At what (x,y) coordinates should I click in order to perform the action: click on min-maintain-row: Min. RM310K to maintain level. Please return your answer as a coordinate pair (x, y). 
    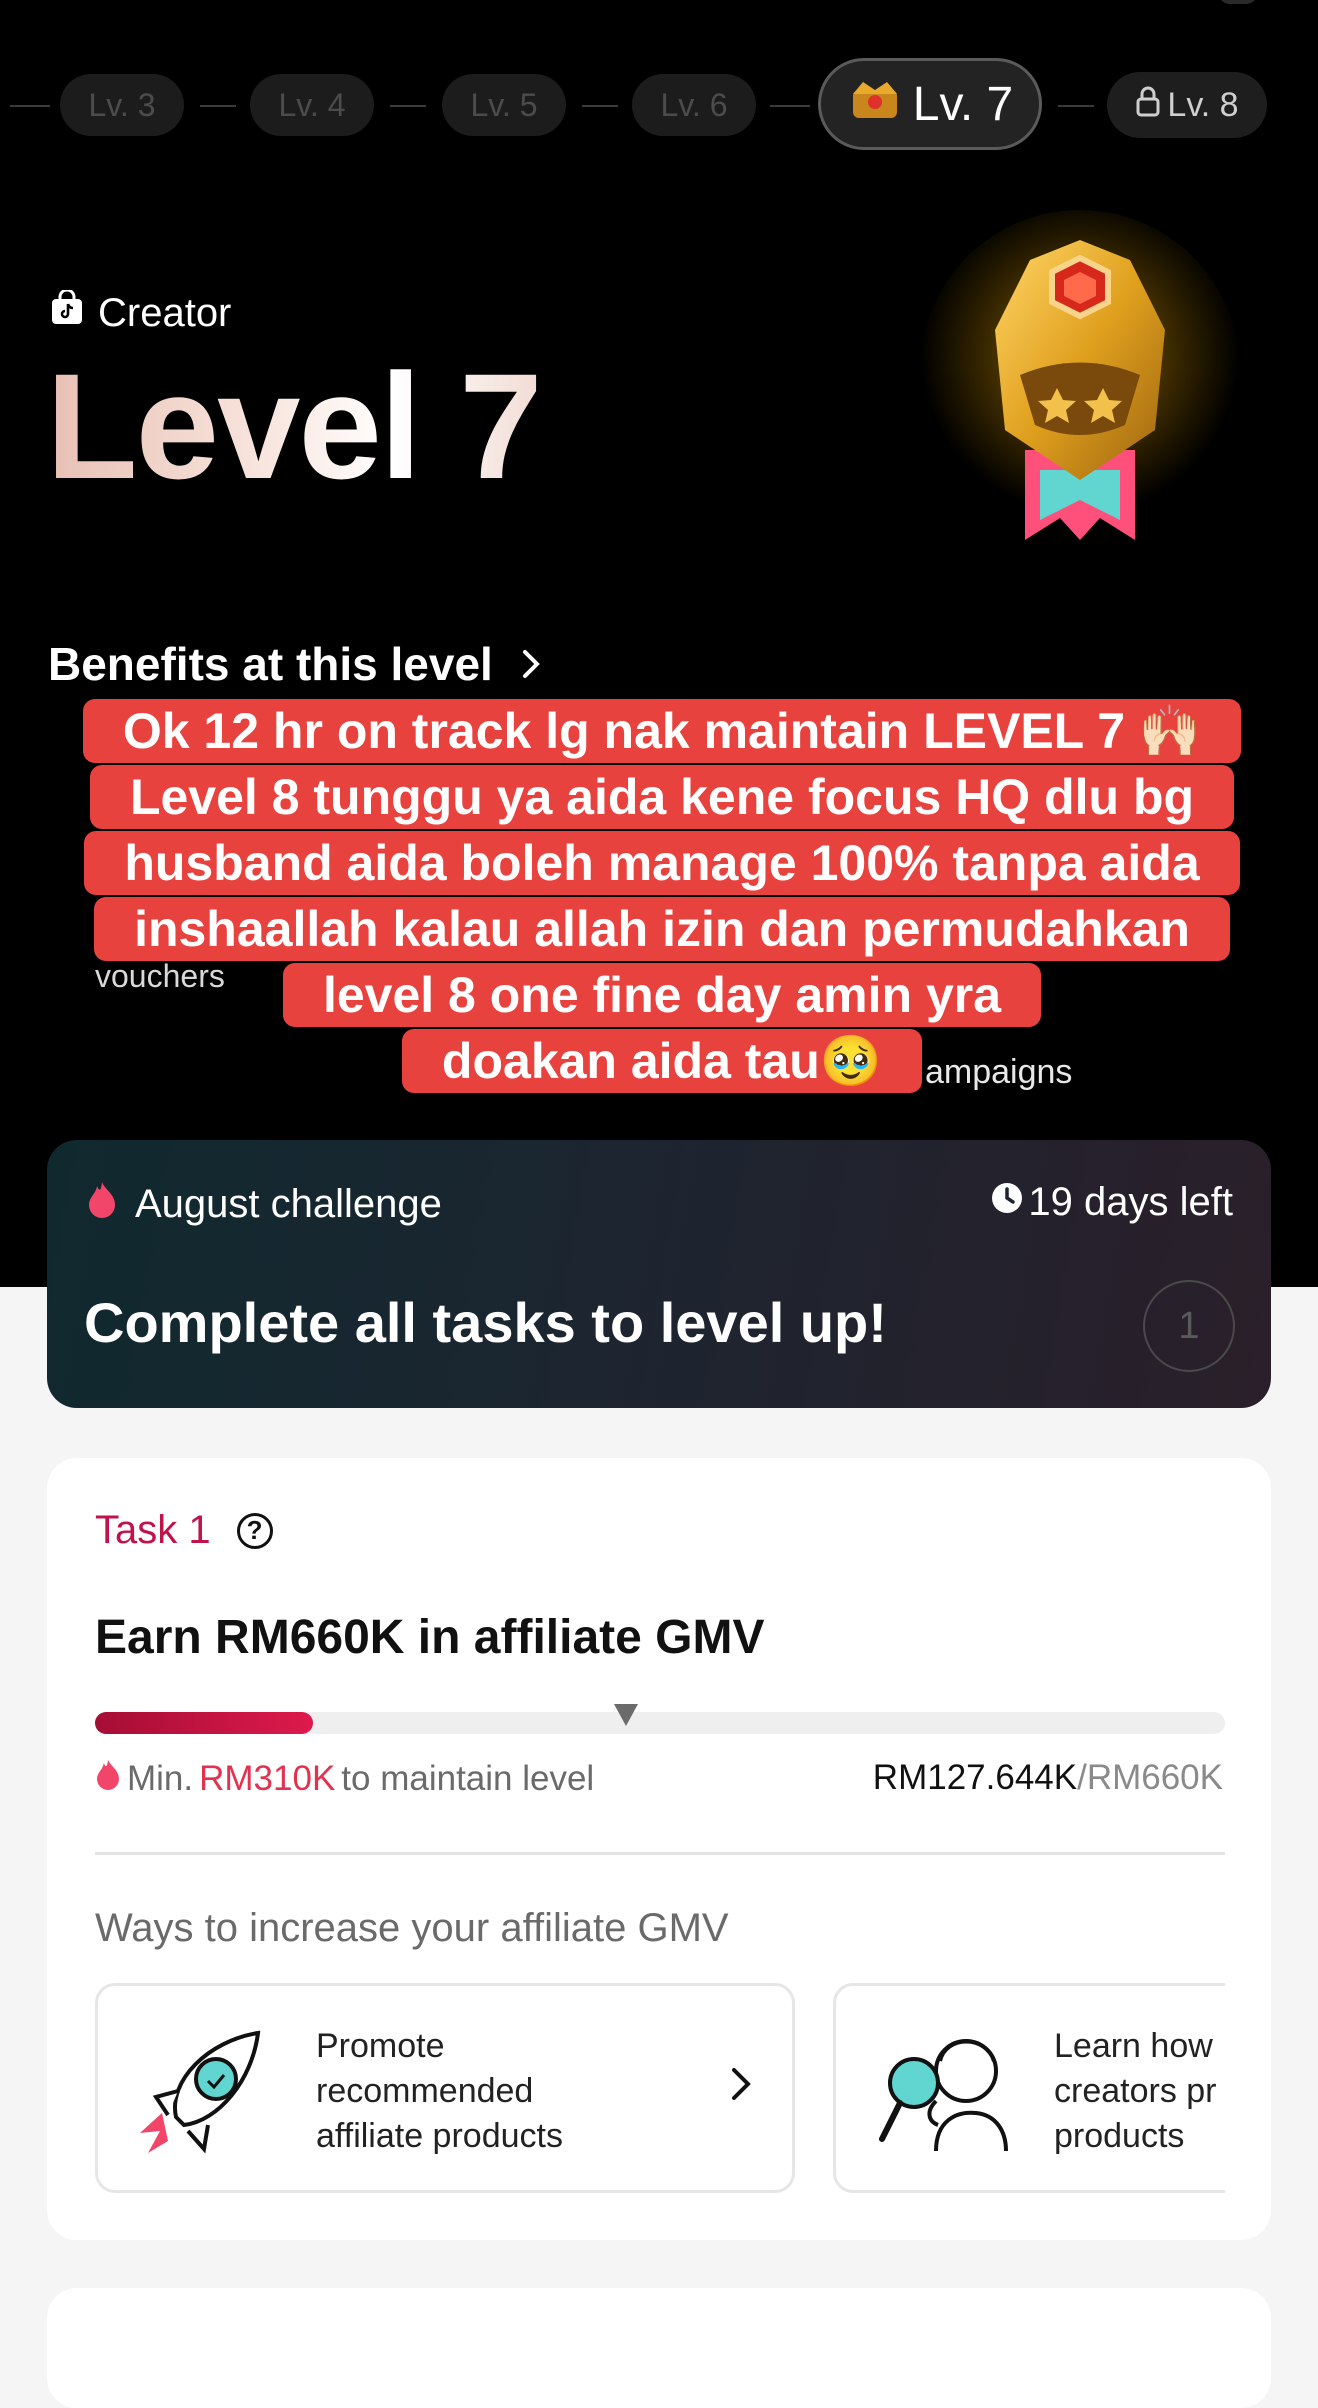
    Looking at the image, I should click on (344, 1778).